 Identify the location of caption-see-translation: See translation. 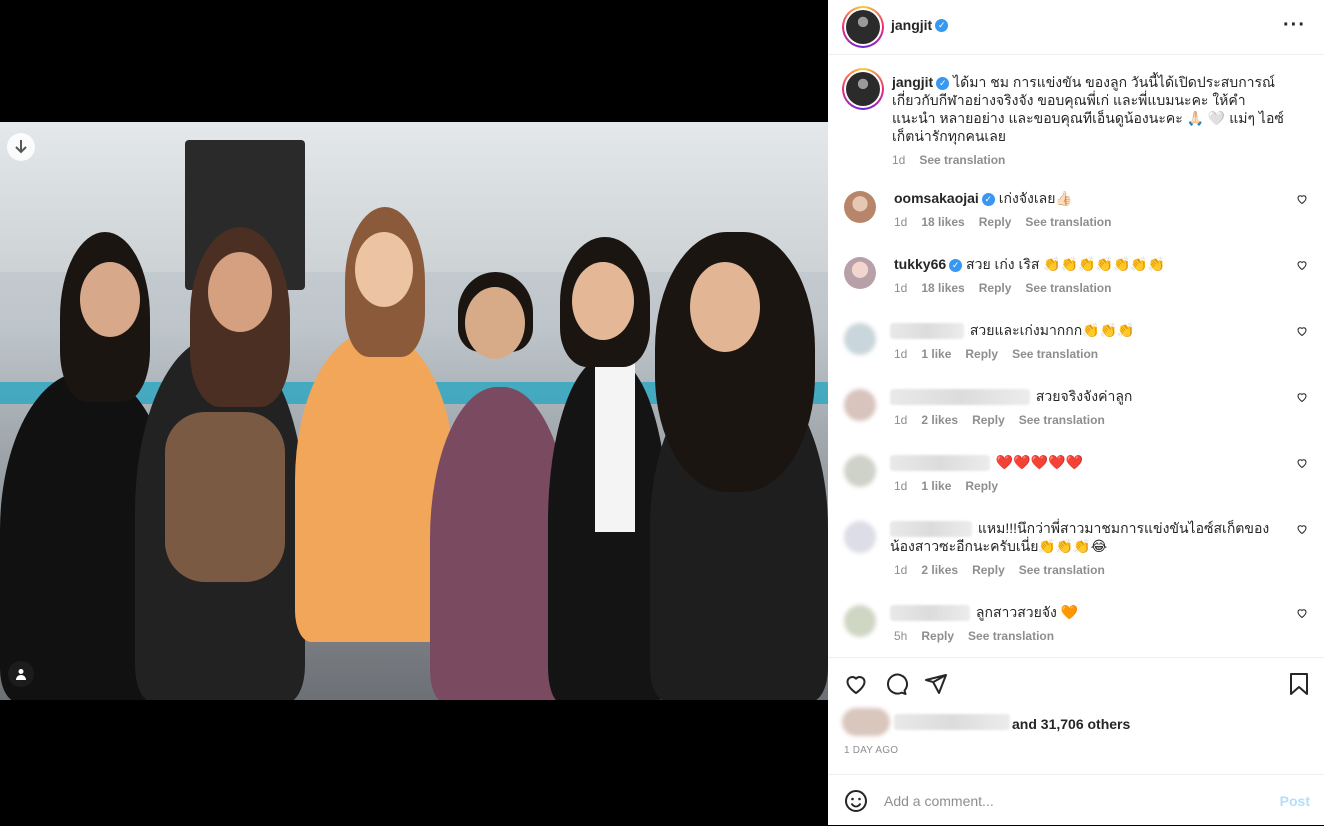
(962, 160).